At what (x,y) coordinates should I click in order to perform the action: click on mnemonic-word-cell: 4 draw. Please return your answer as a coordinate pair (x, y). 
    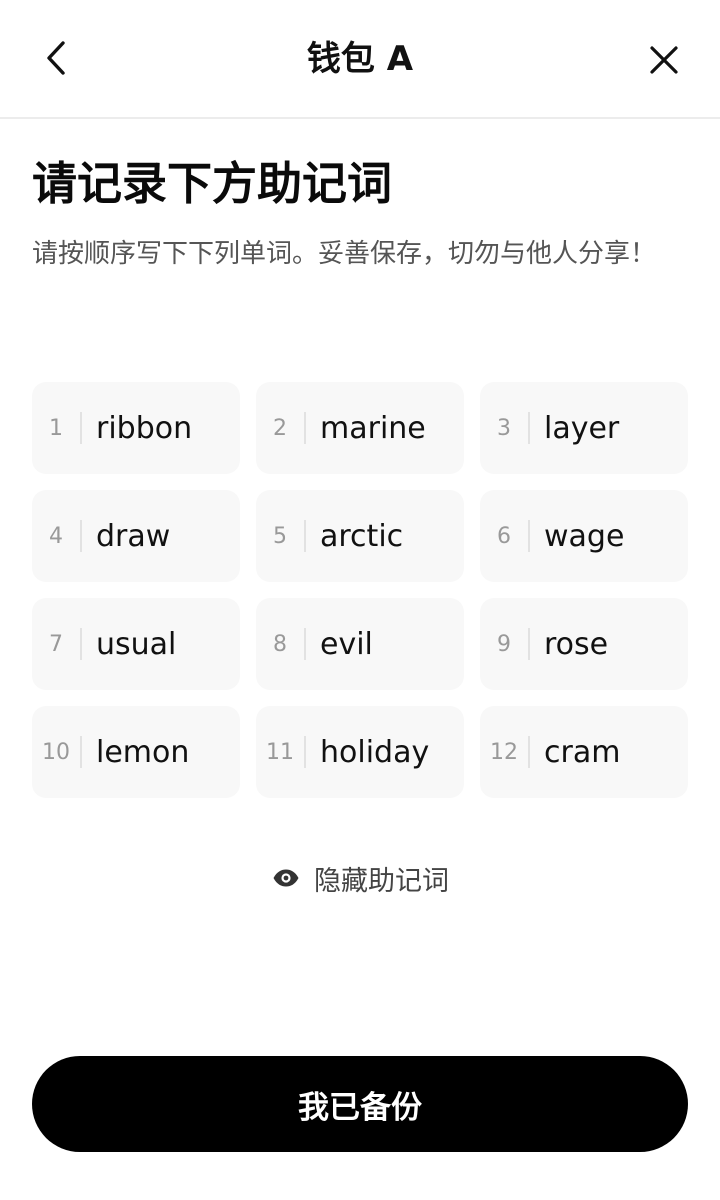
    Looking at the image, I should click on (136, 536).